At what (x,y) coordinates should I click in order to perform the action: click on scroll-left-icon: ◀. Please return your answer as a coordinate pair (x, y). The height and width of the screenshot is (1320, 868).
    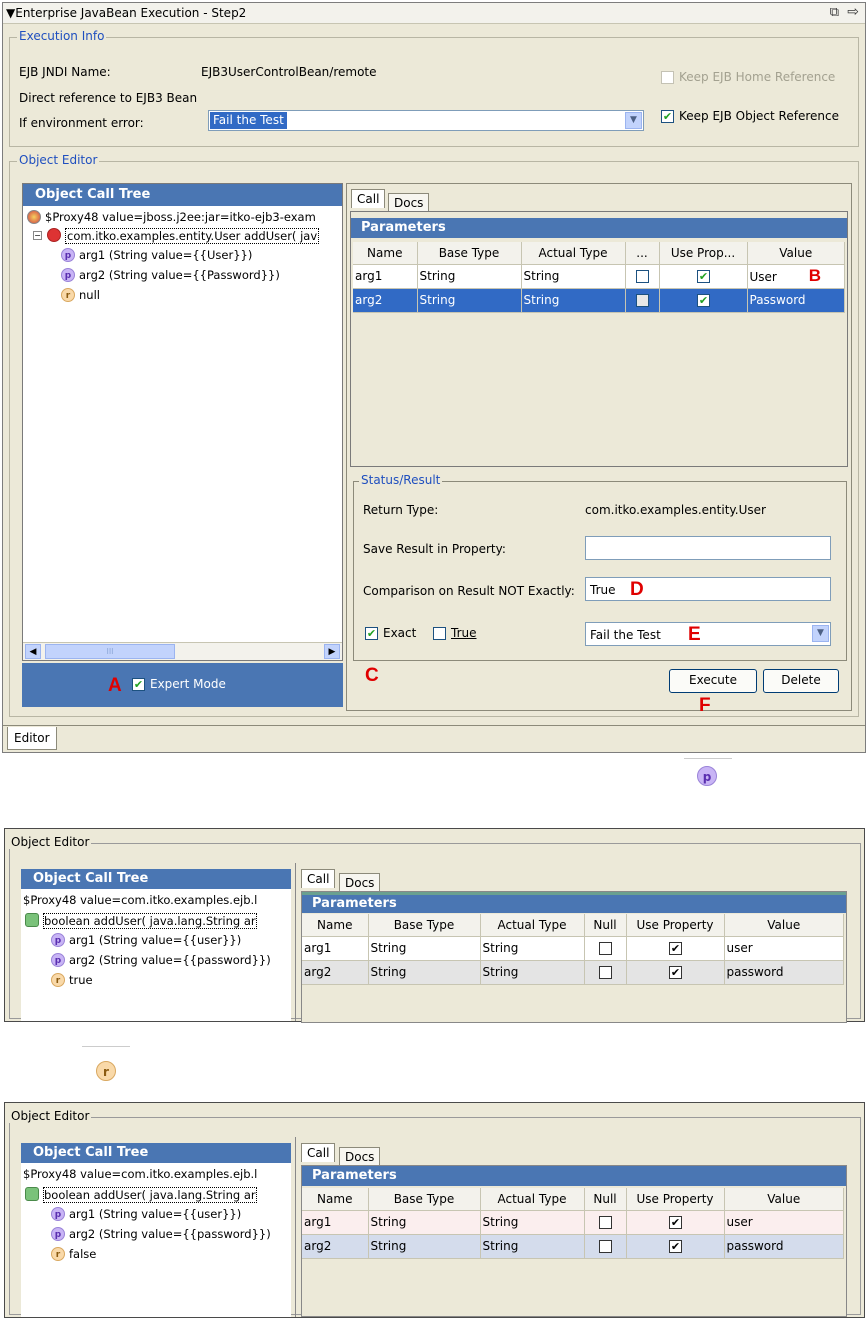
    Looking at the image, I should click on (33, 651).